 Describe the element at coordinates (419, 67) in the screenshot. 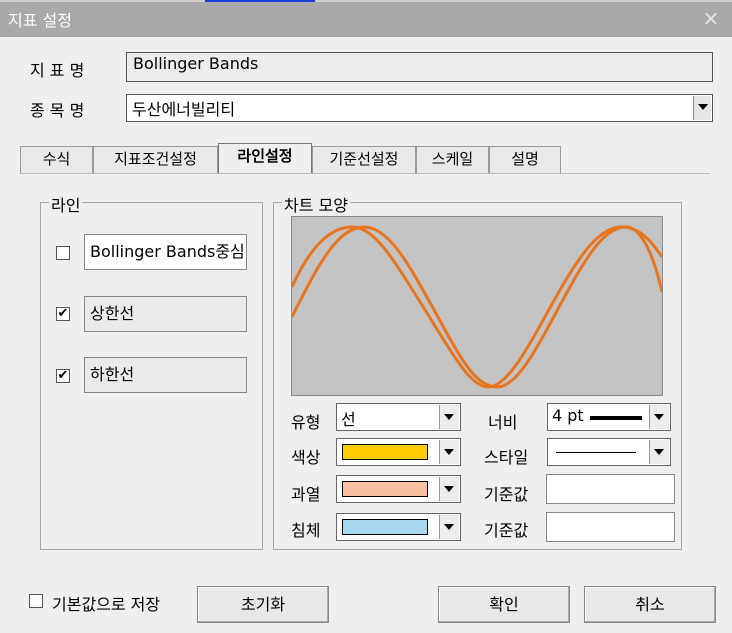

I see `indicator-name-field: Bollinger Bands` at that location.